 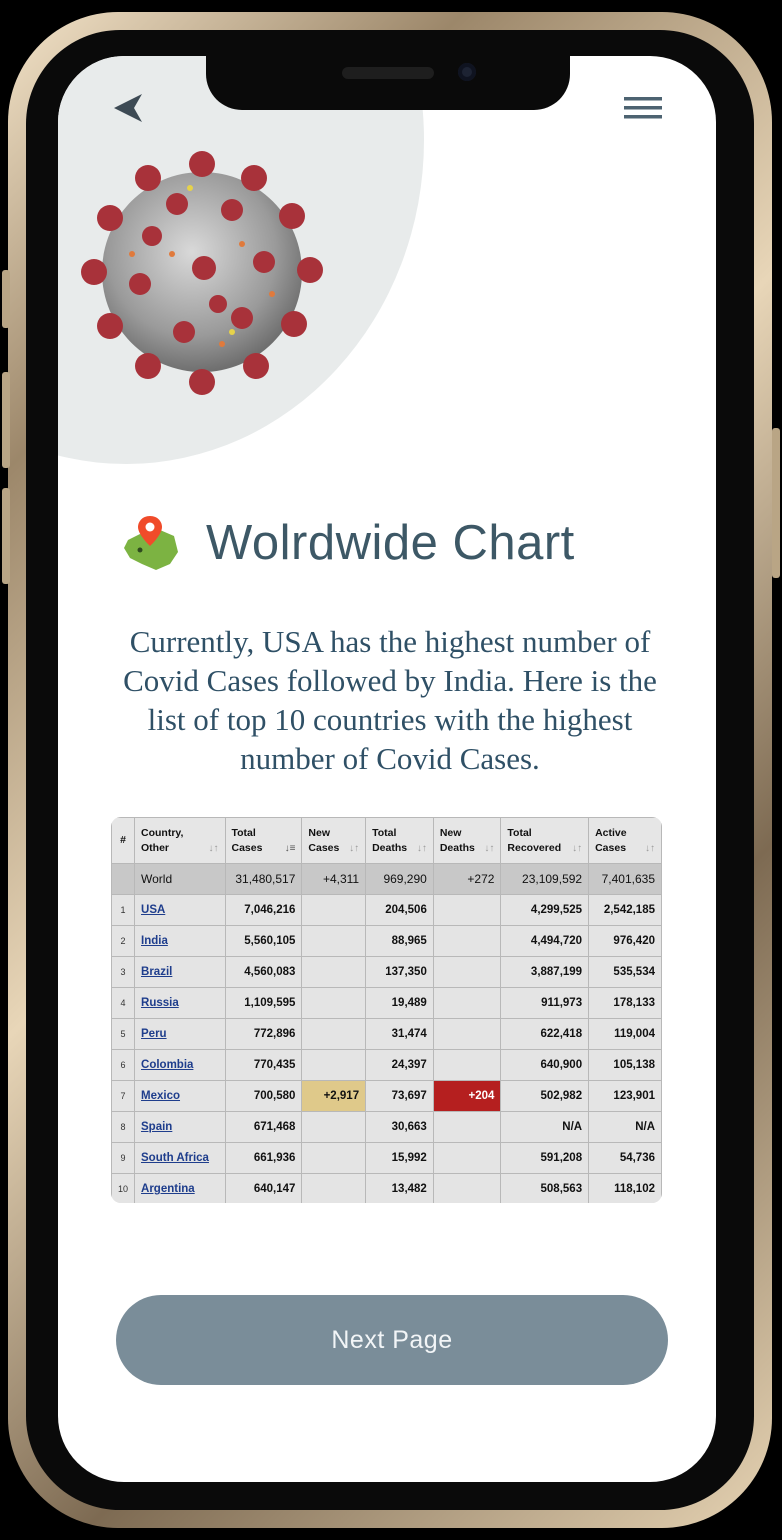 What do you see at coordinates (545, 840) in the screenshot?
I see `header-total-recovered: Total Recovered ↓↑` at bounding box center [545, 840].